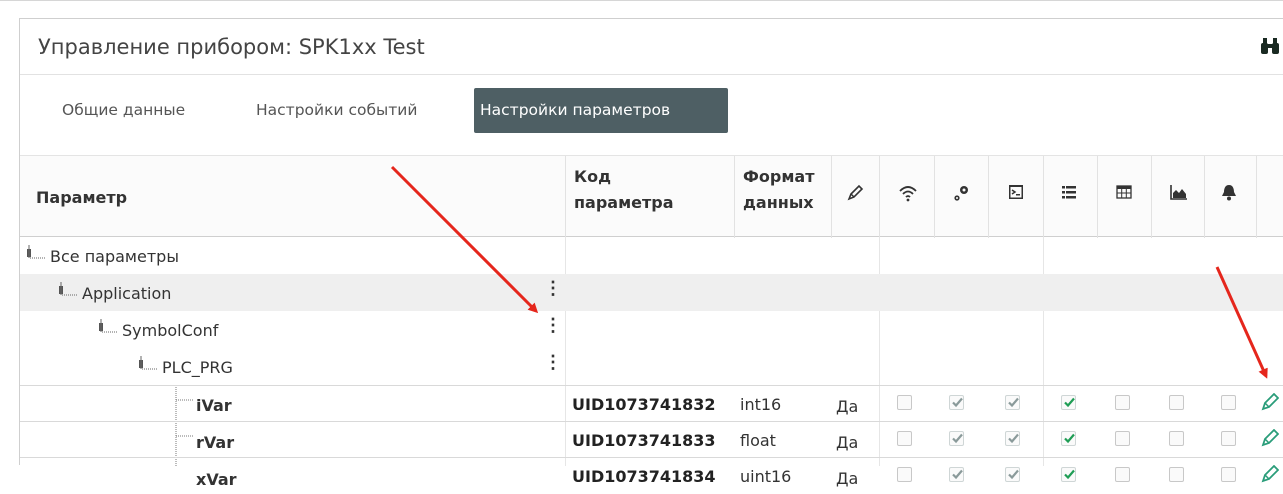 Image resolution: width=1283 pixels, height=494 pixels. What do you see at coordinates (761, 404) in the screenshot?
I see `param-format: int16` at bounding box center [761, 404].